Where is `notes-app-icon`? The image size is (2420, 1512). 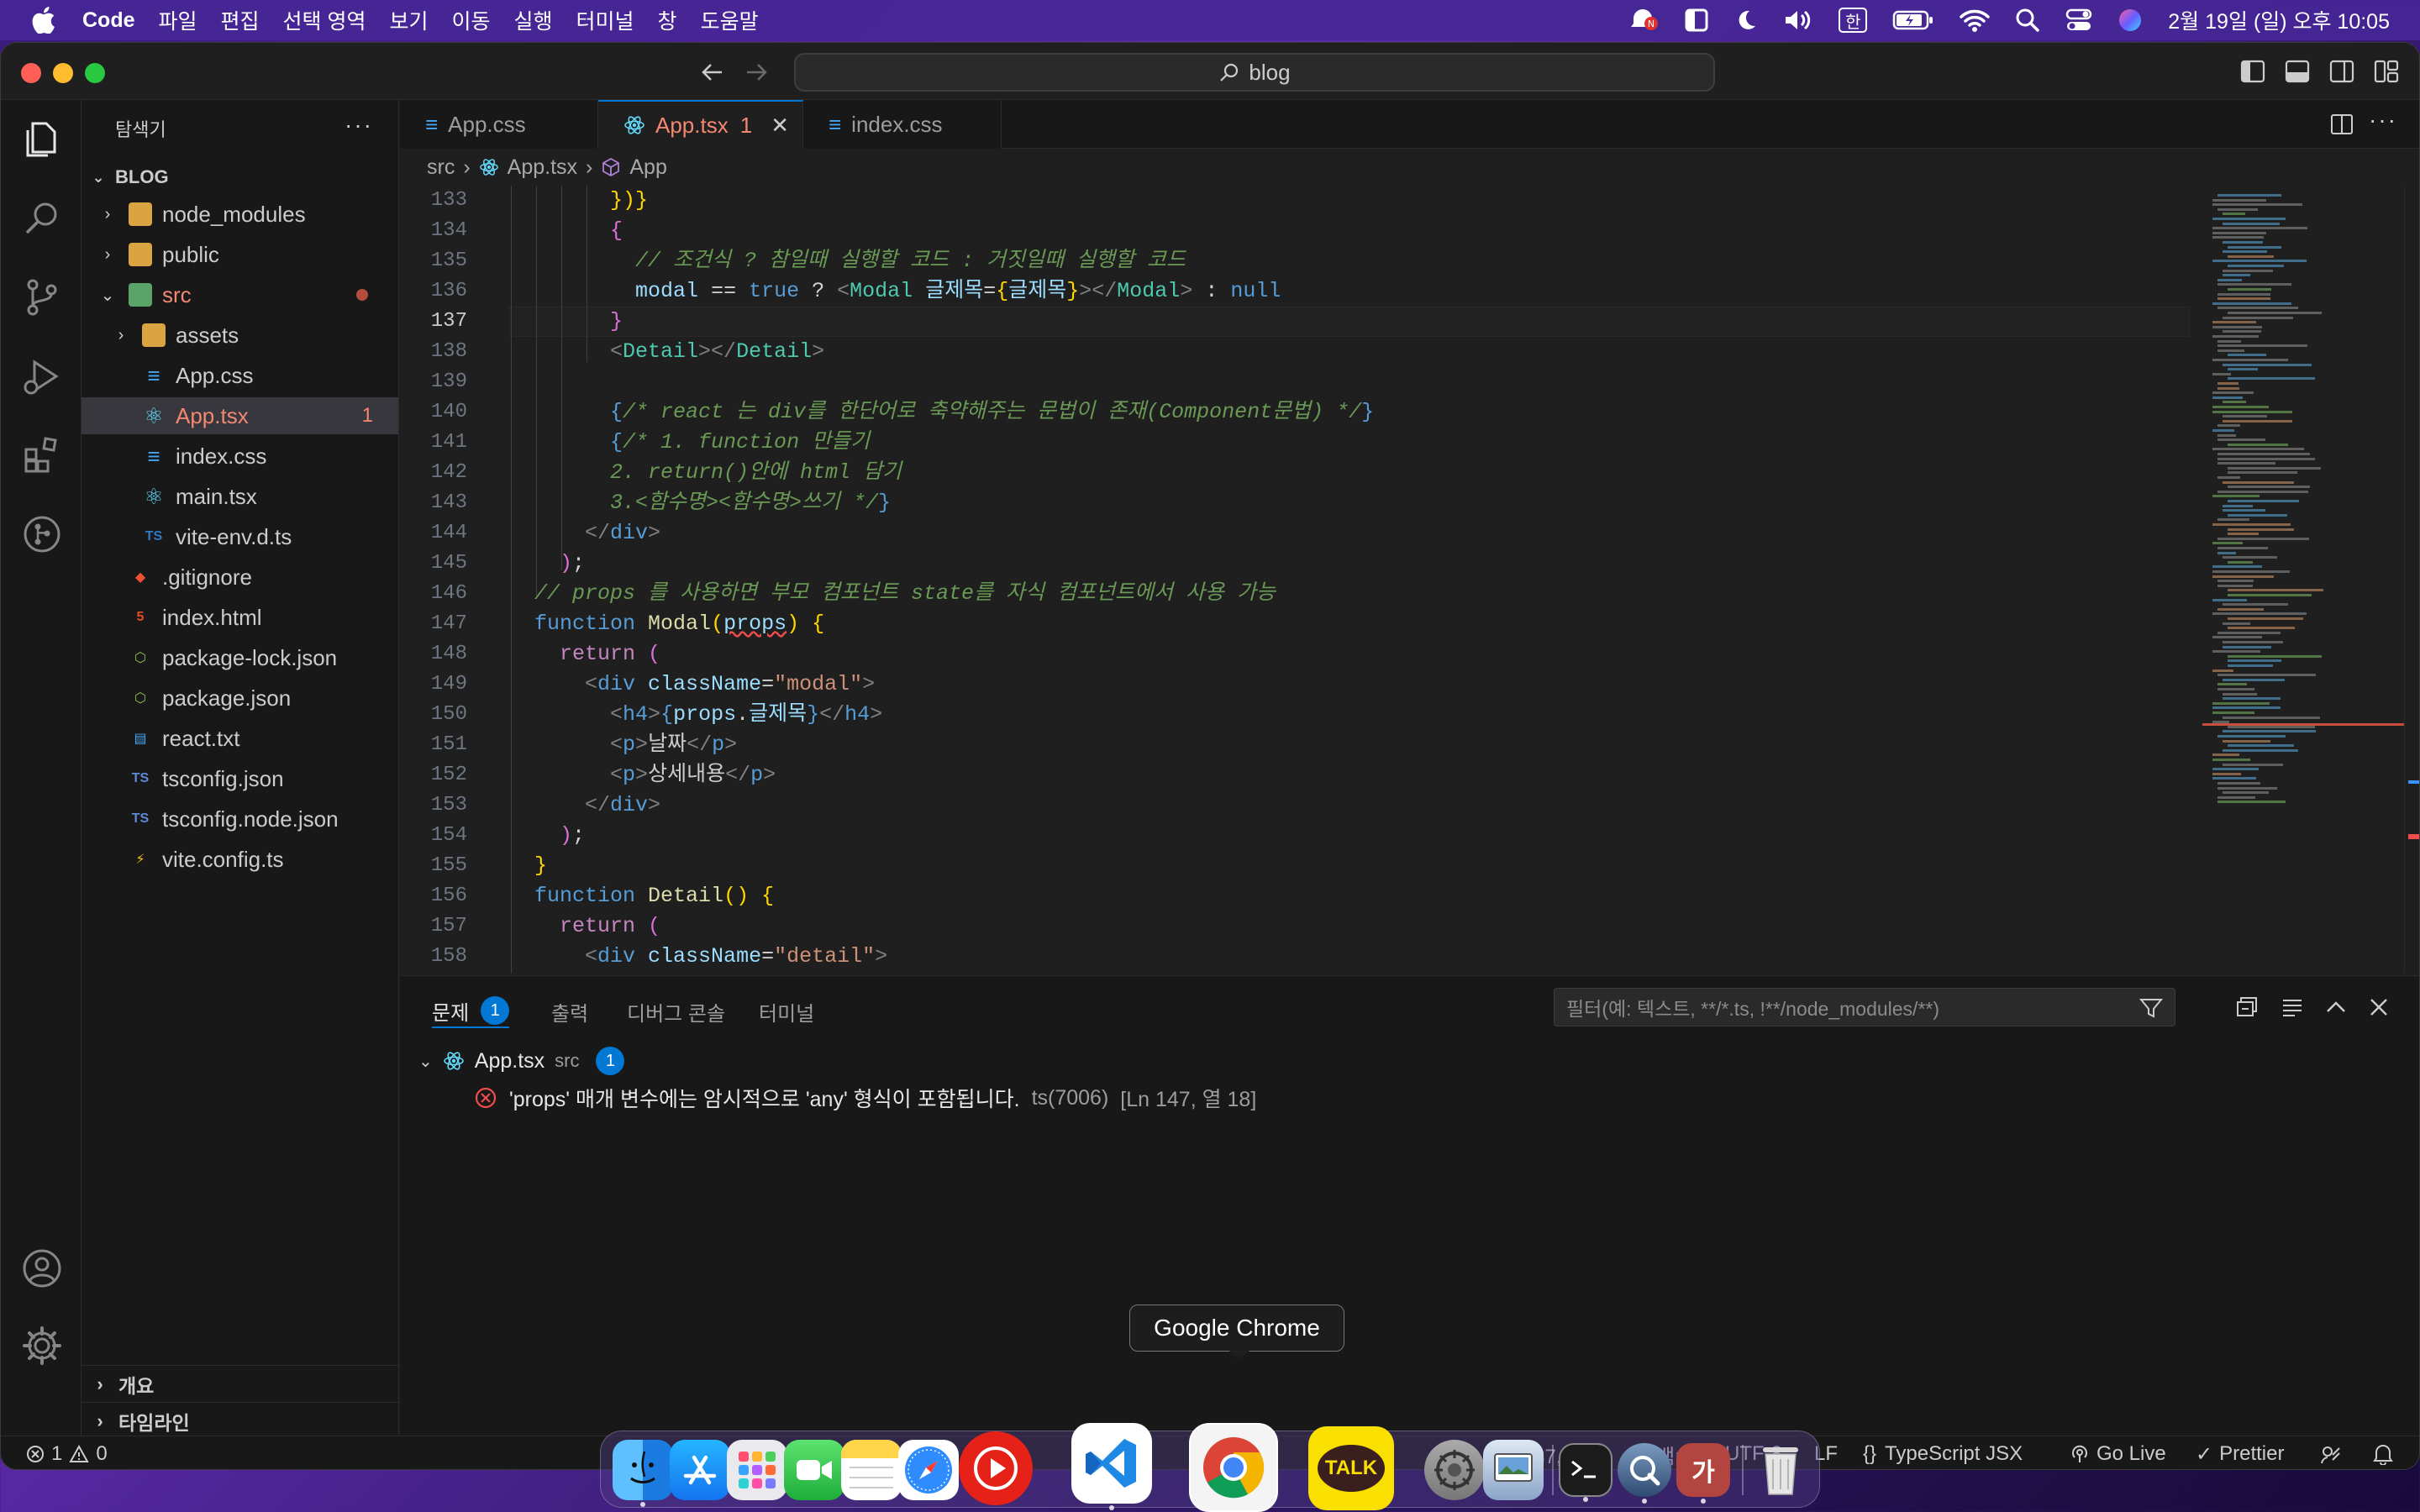
notes-app-icon is located at coordinates (871, 1470).